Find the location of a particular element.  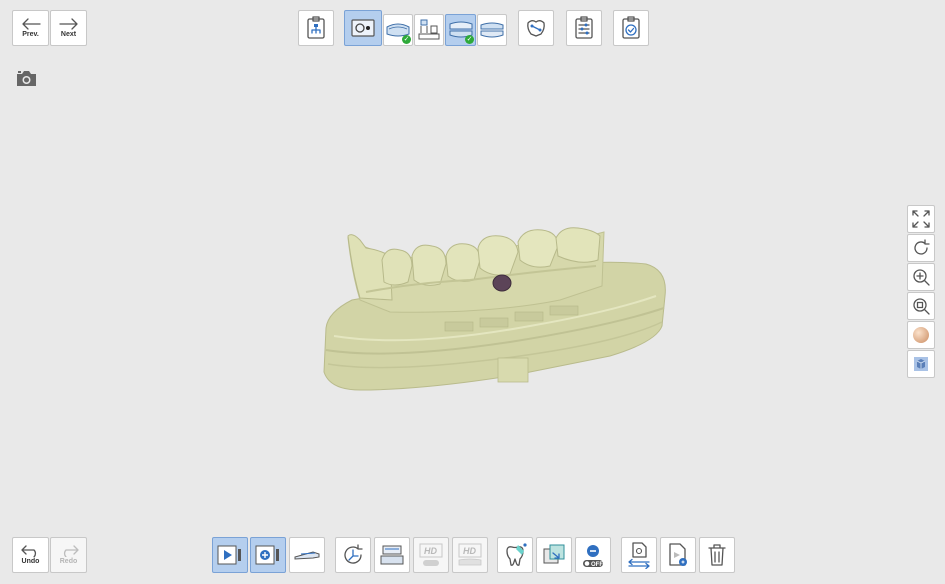

prev-label: Prev. is located at coordinates (30, 34).